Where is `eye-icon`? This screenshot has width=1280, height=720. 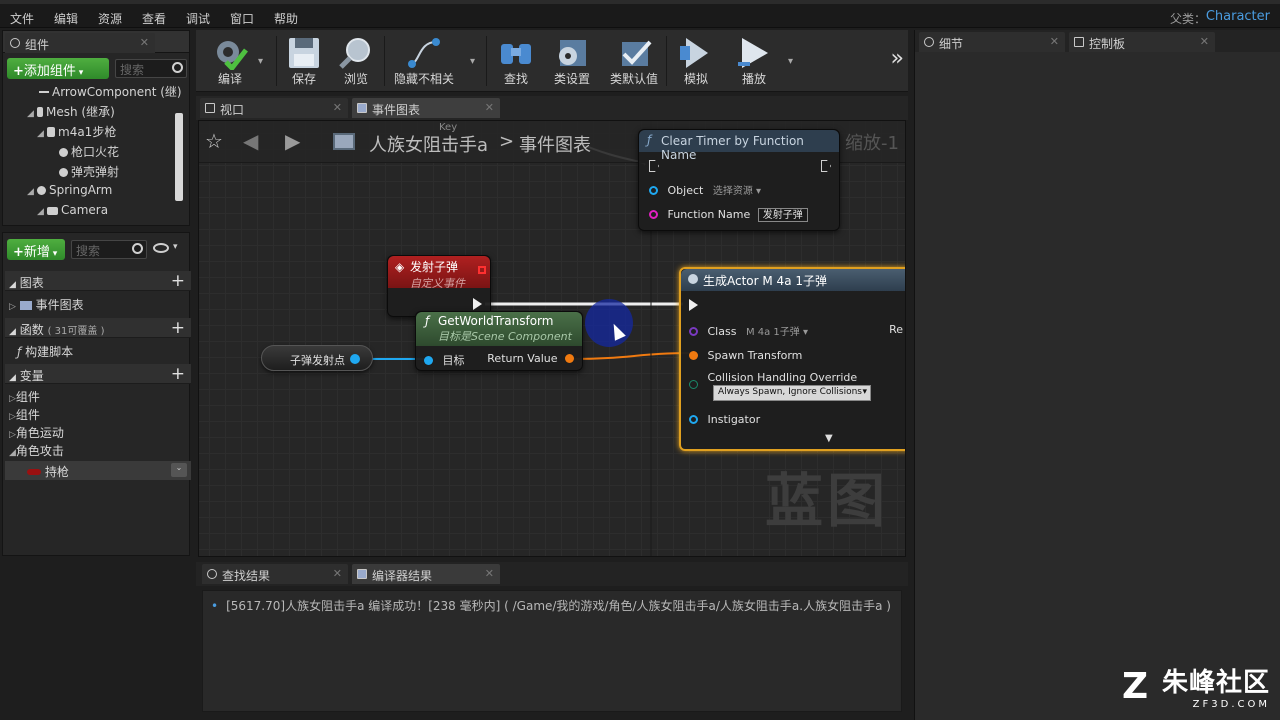
eye-icon is located at coordinates (161, 248).